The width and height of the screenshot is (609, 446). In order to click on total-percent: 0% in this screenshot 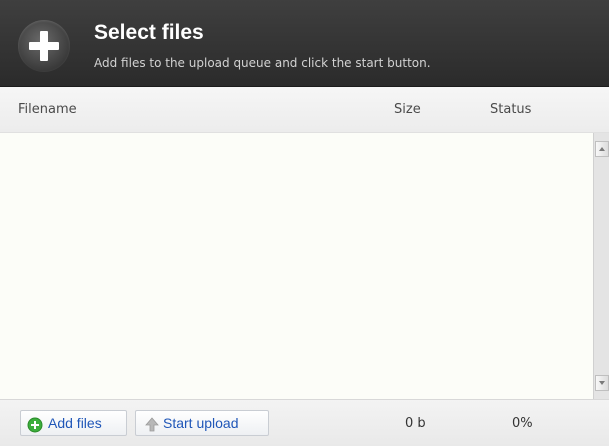, I will do `click(522, 423)`.